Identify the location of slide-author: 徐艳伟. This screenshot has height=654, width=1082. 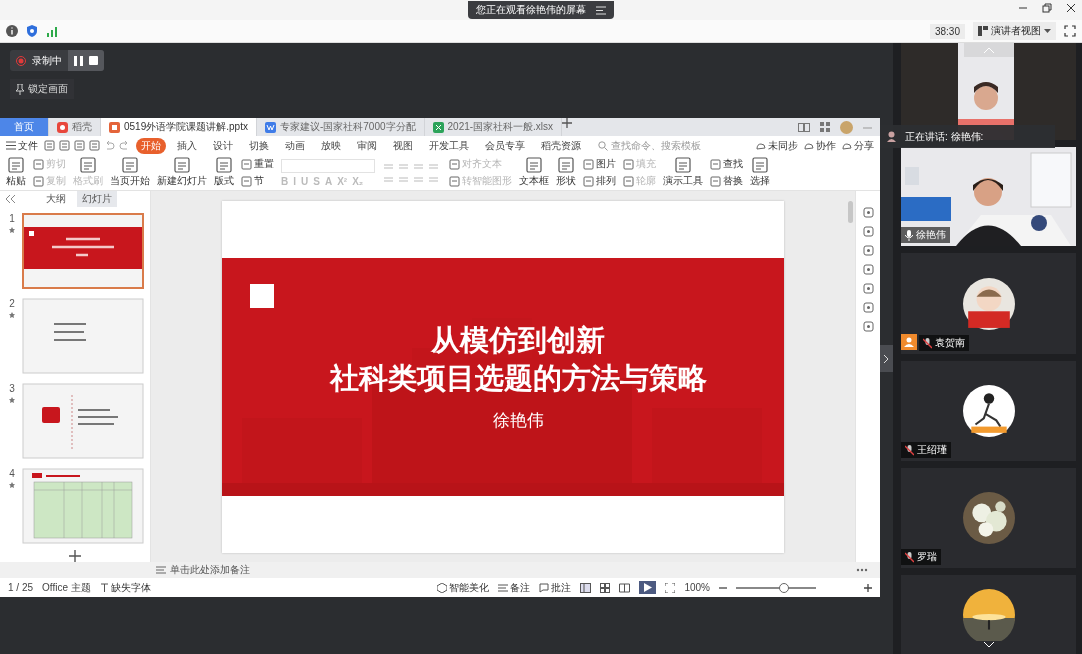
(517, 421).